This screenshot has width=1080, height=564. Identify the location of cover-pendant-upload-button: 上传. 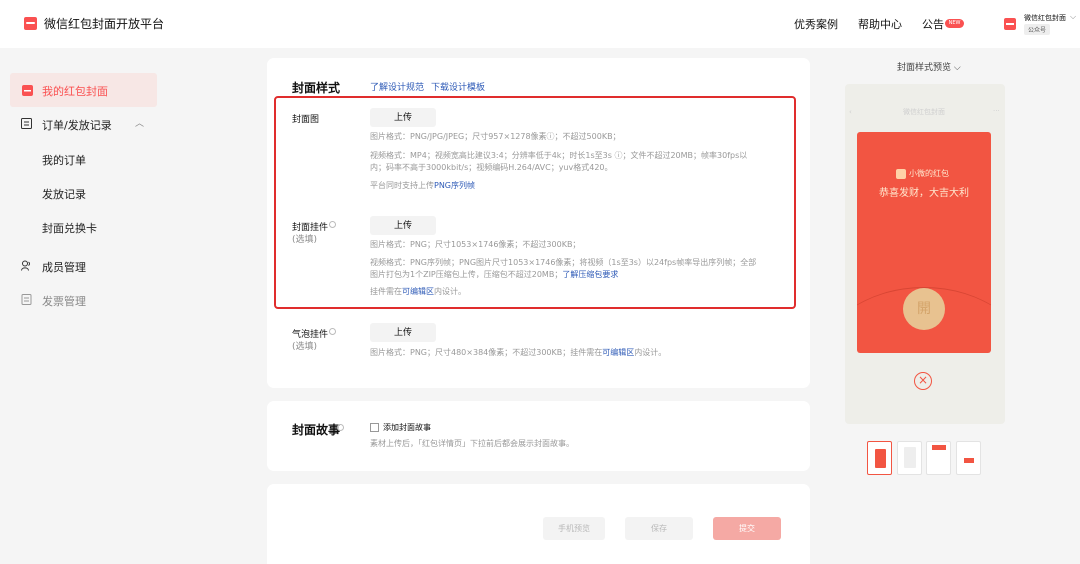
(403, 225).